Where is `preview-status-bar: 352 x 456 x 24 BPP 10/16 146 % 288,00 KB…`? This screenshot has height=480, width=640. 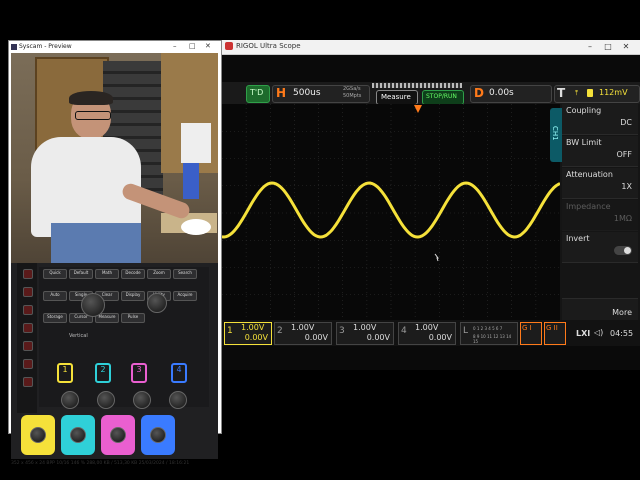
preview-status-bar: 352 x 456 x 24 BPP 10/16 146 % 288,00 KB… is located at coordinates (100, 463).